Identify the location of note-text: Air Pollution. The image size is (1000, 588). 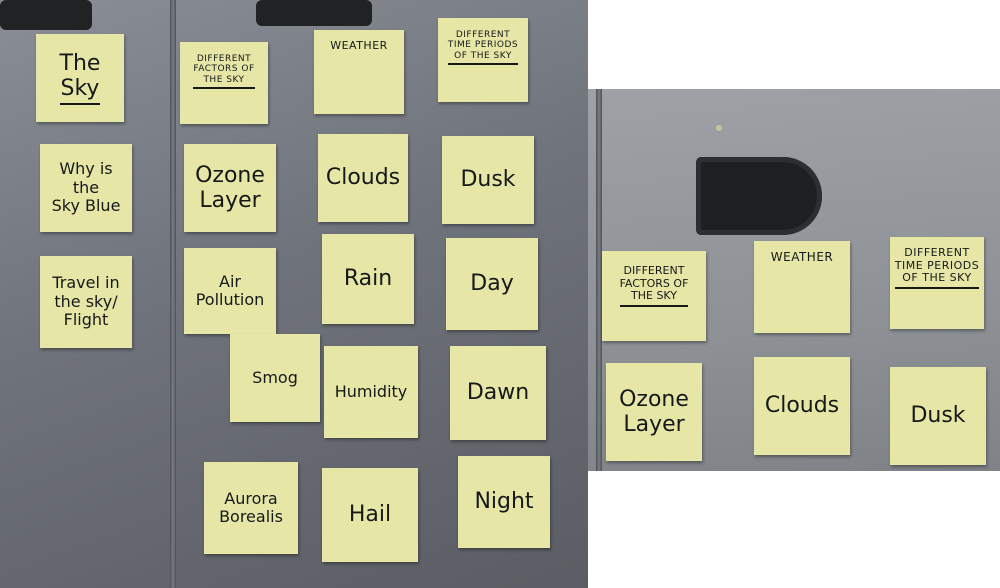
(230, 290).